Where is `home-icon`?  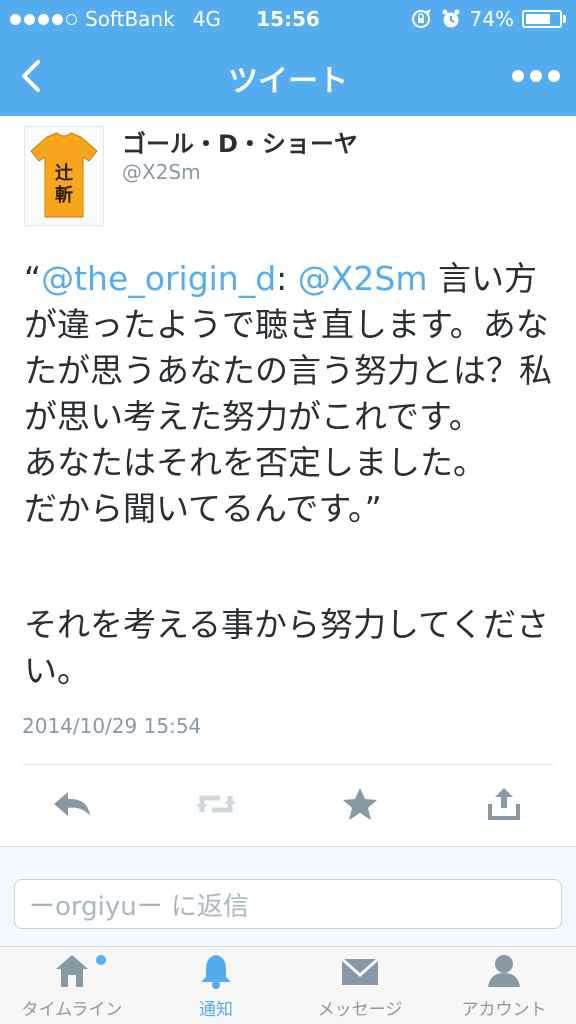 home-icon is located at coordinates (72, 971).